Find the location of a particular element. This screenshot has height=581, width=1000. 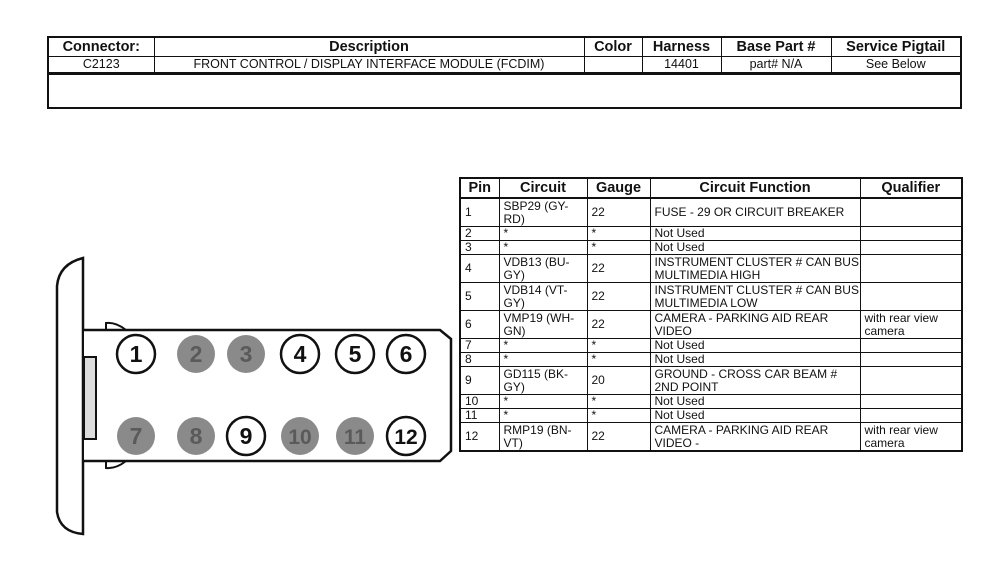

pin-label: 5 is located at coordinates (355, 354).